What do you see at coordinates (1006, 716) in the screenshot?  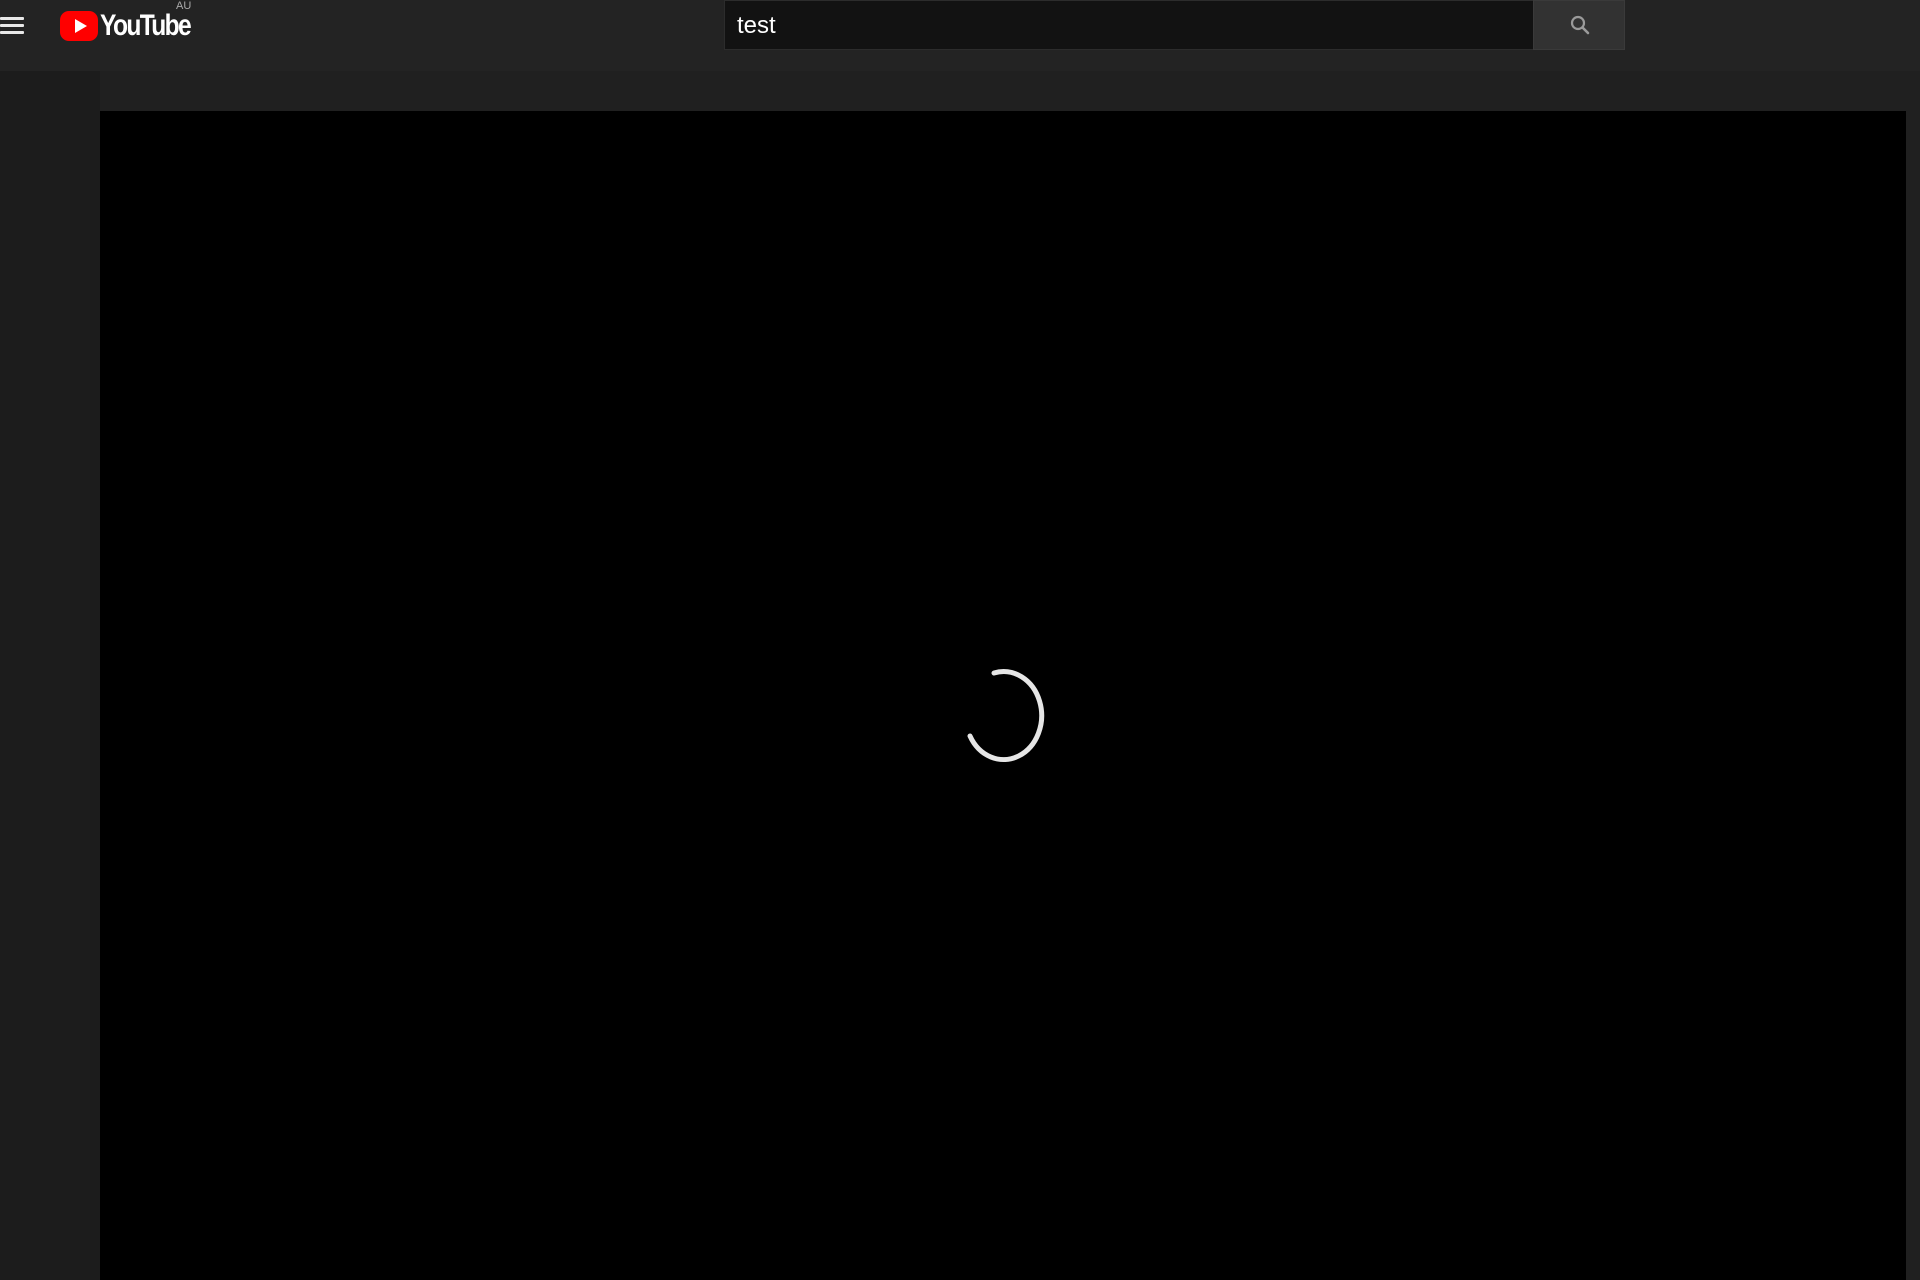 I see `loading-spinner-icon` at bounding box center [1006, 716].